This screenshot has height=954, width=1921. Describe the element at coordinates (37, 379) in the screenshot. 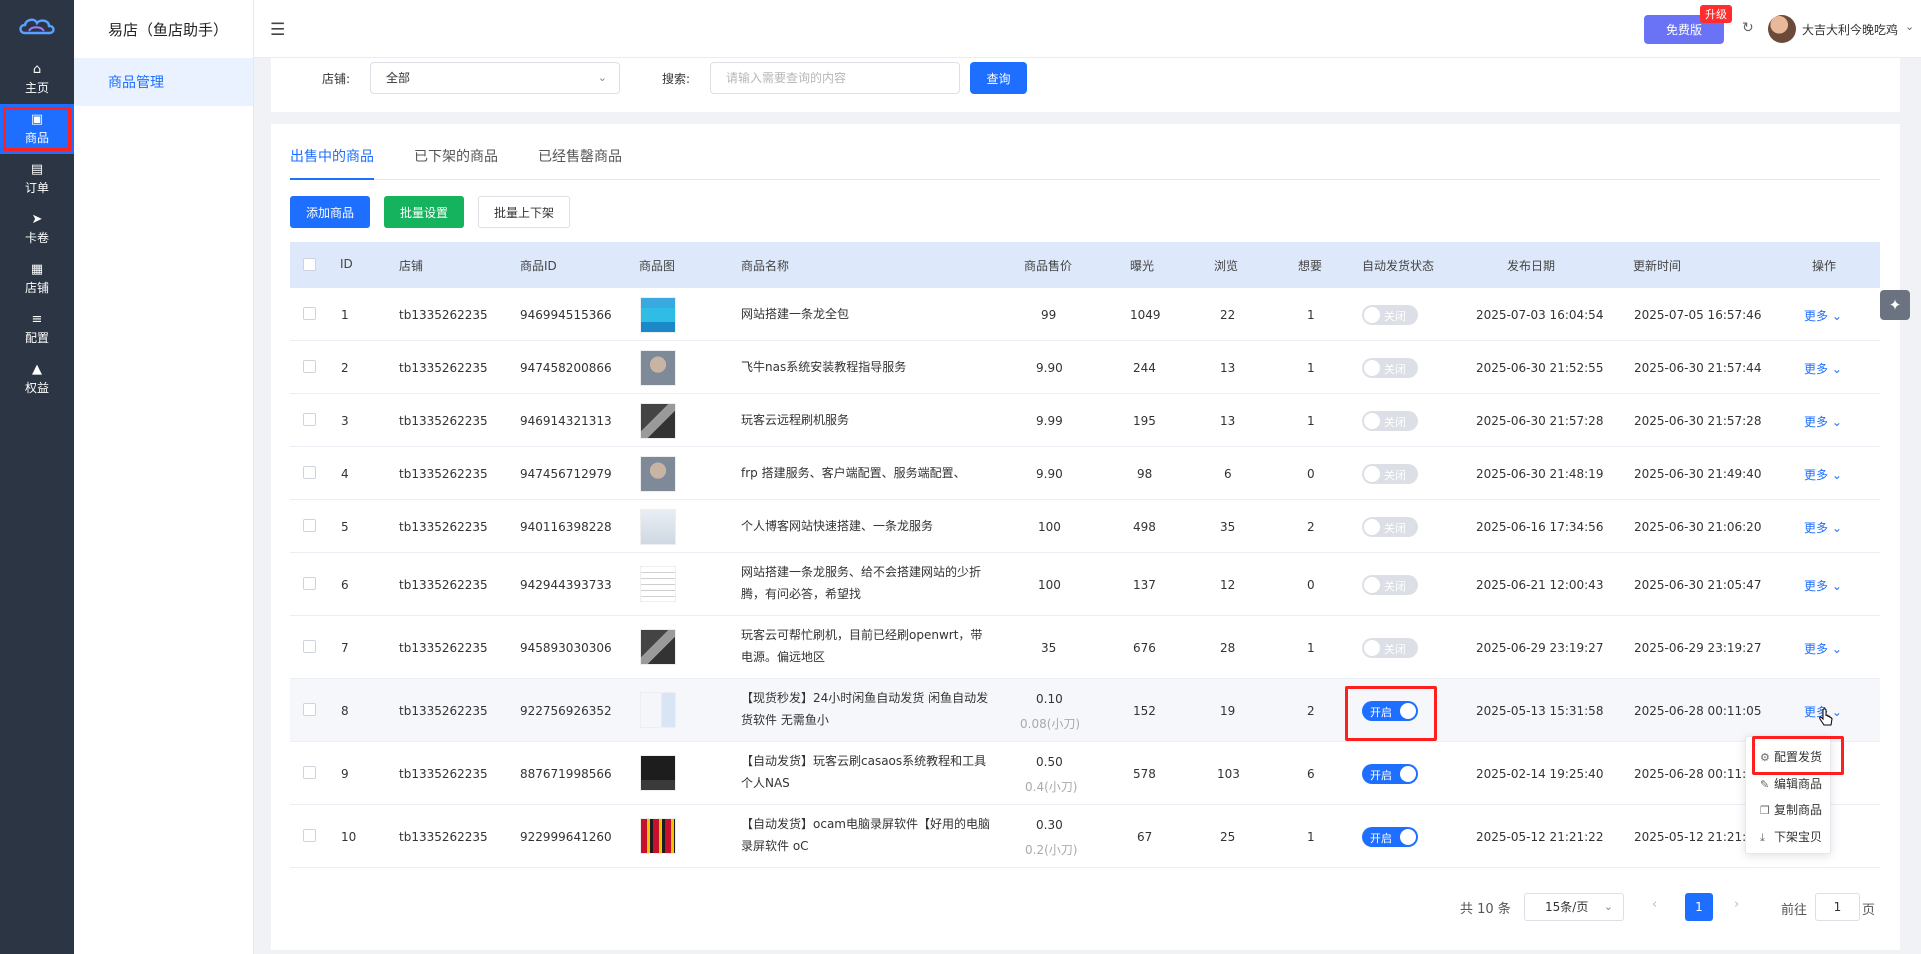

I see `rail-item-rights: ▲ 权益` at that location.